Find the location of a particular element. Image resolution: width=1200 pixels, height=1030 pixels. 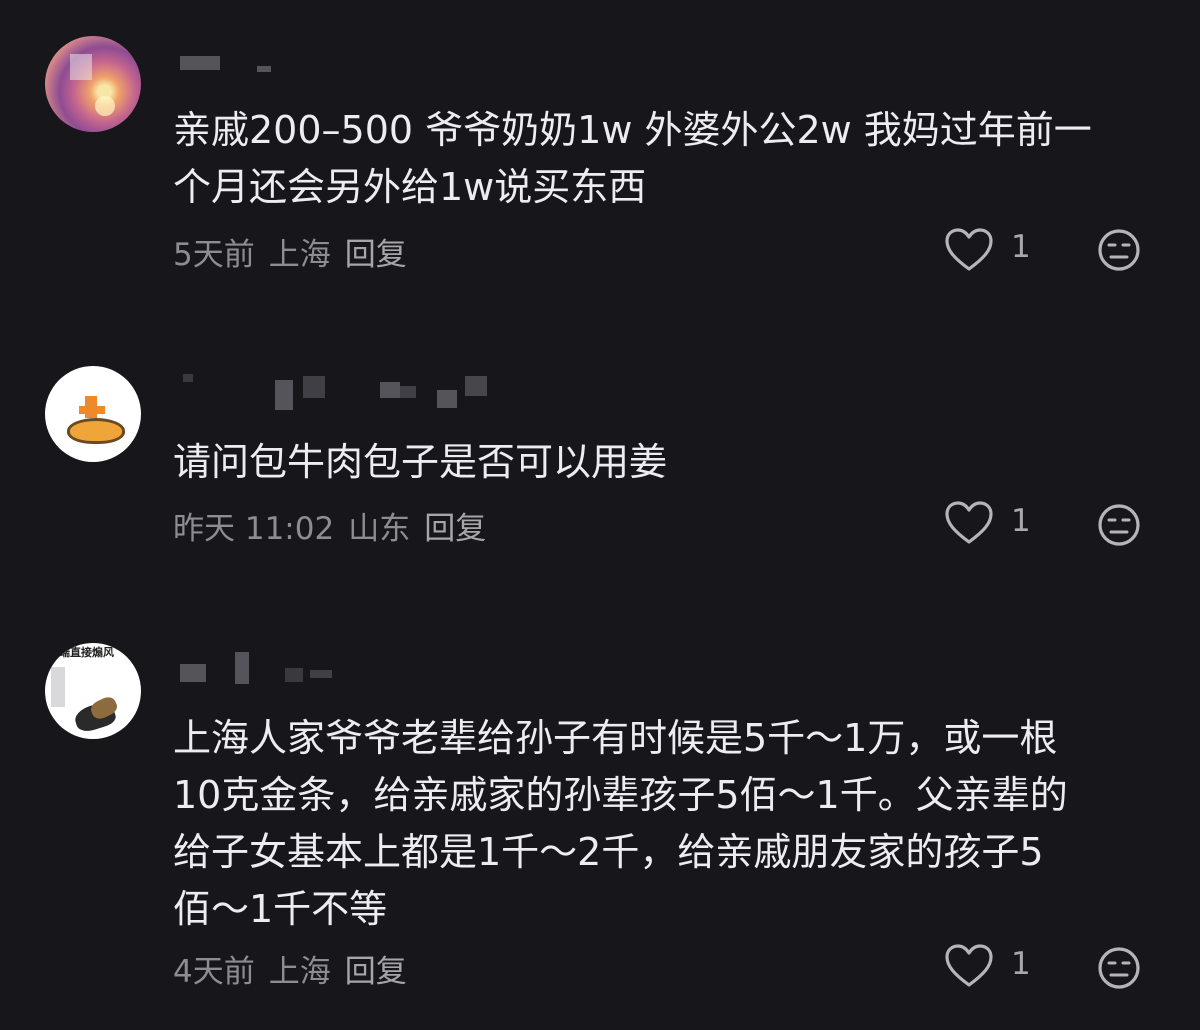

comment-time: 5天前 is located at coordinates (214, 255).